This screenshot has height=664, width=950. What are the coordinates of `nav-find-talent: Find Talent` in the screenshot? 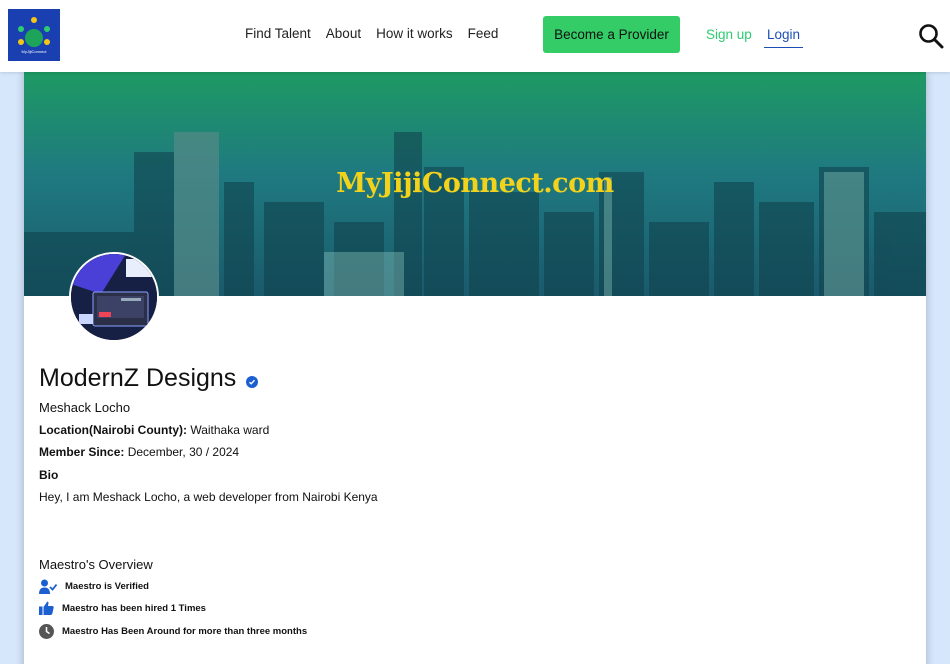 It's located at (278, 33).